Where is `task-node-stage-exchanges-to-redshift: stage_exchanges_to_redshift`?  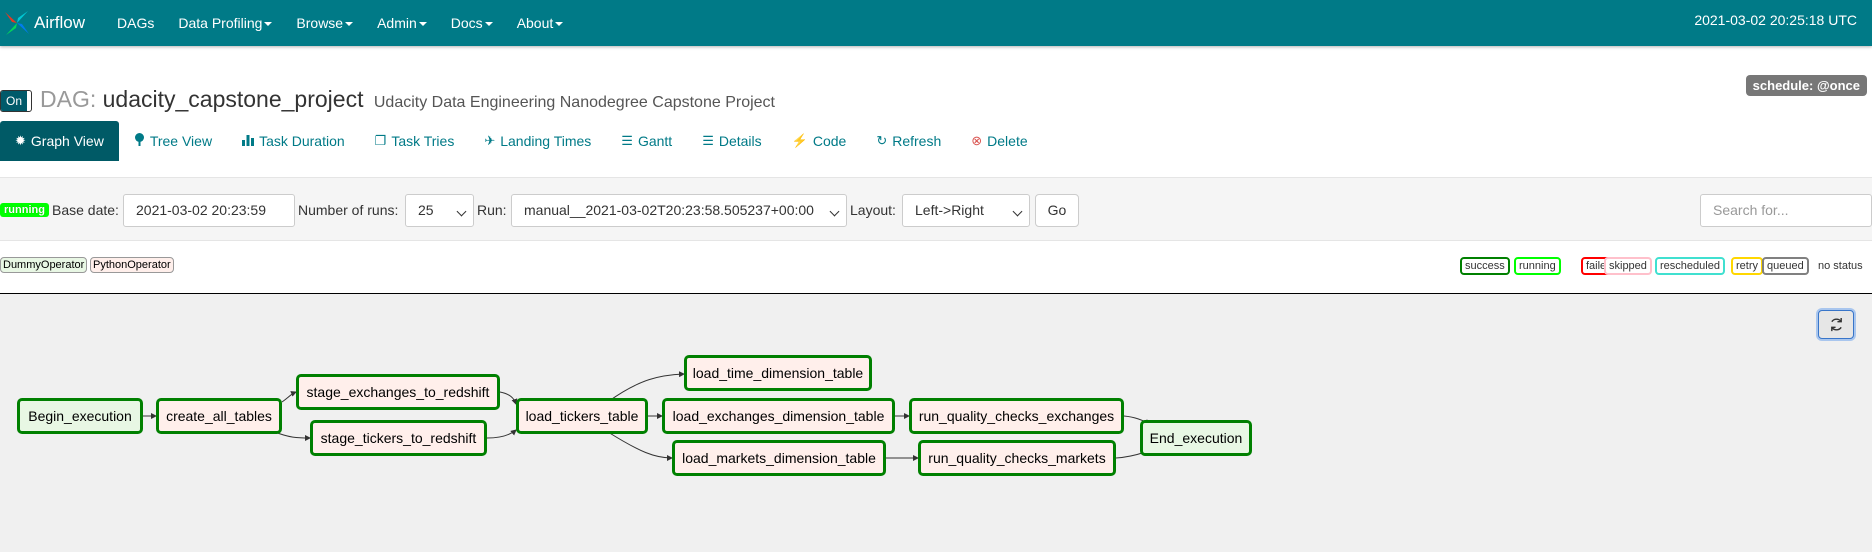
task-node-stage-exchanges-to-redshift: stage_exchanges_to_redshift is located at coordinates (398, 392).